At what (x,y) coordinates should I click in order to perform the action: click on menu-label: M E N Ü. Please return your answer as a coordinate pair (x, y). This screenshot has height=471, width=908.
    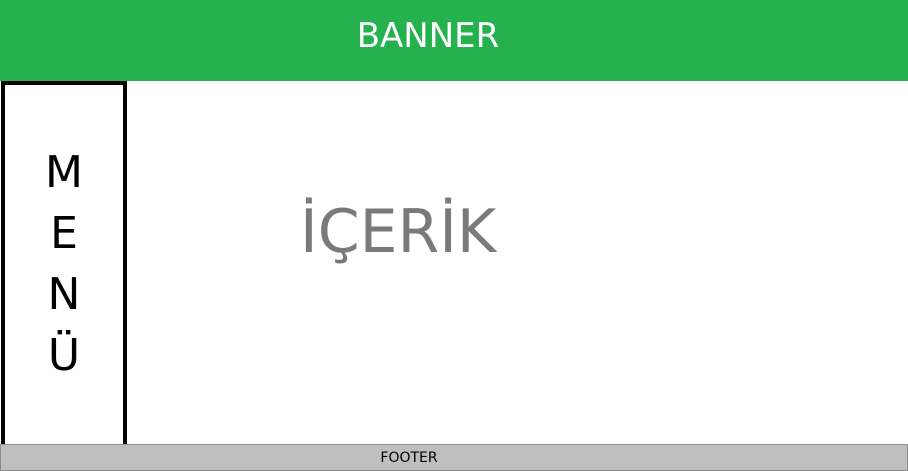
    Looking at the image, I should click on (64, 264).